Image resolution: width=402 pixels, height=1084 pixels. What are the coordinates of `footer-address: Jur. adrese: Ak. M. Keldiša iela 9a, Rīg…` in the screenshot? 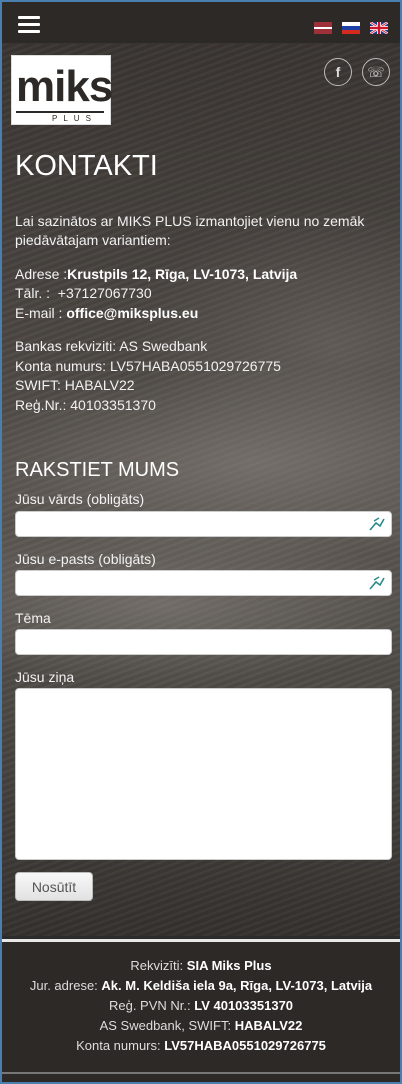 It's located at (201, 985).